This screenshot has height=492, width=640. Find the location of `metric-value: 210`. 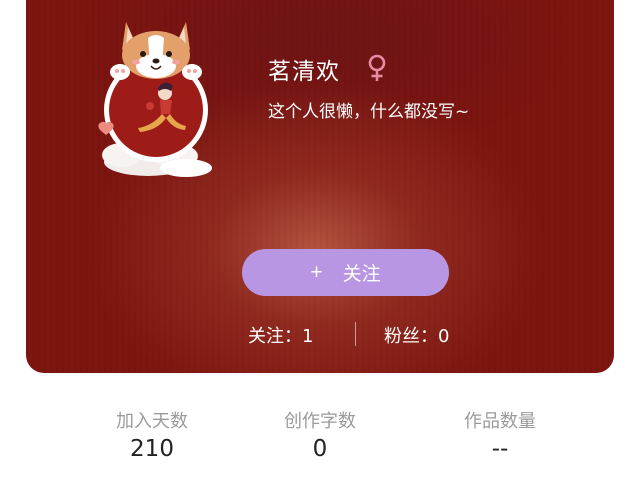

metric-value: 210 is located at coordinates (152, 449).